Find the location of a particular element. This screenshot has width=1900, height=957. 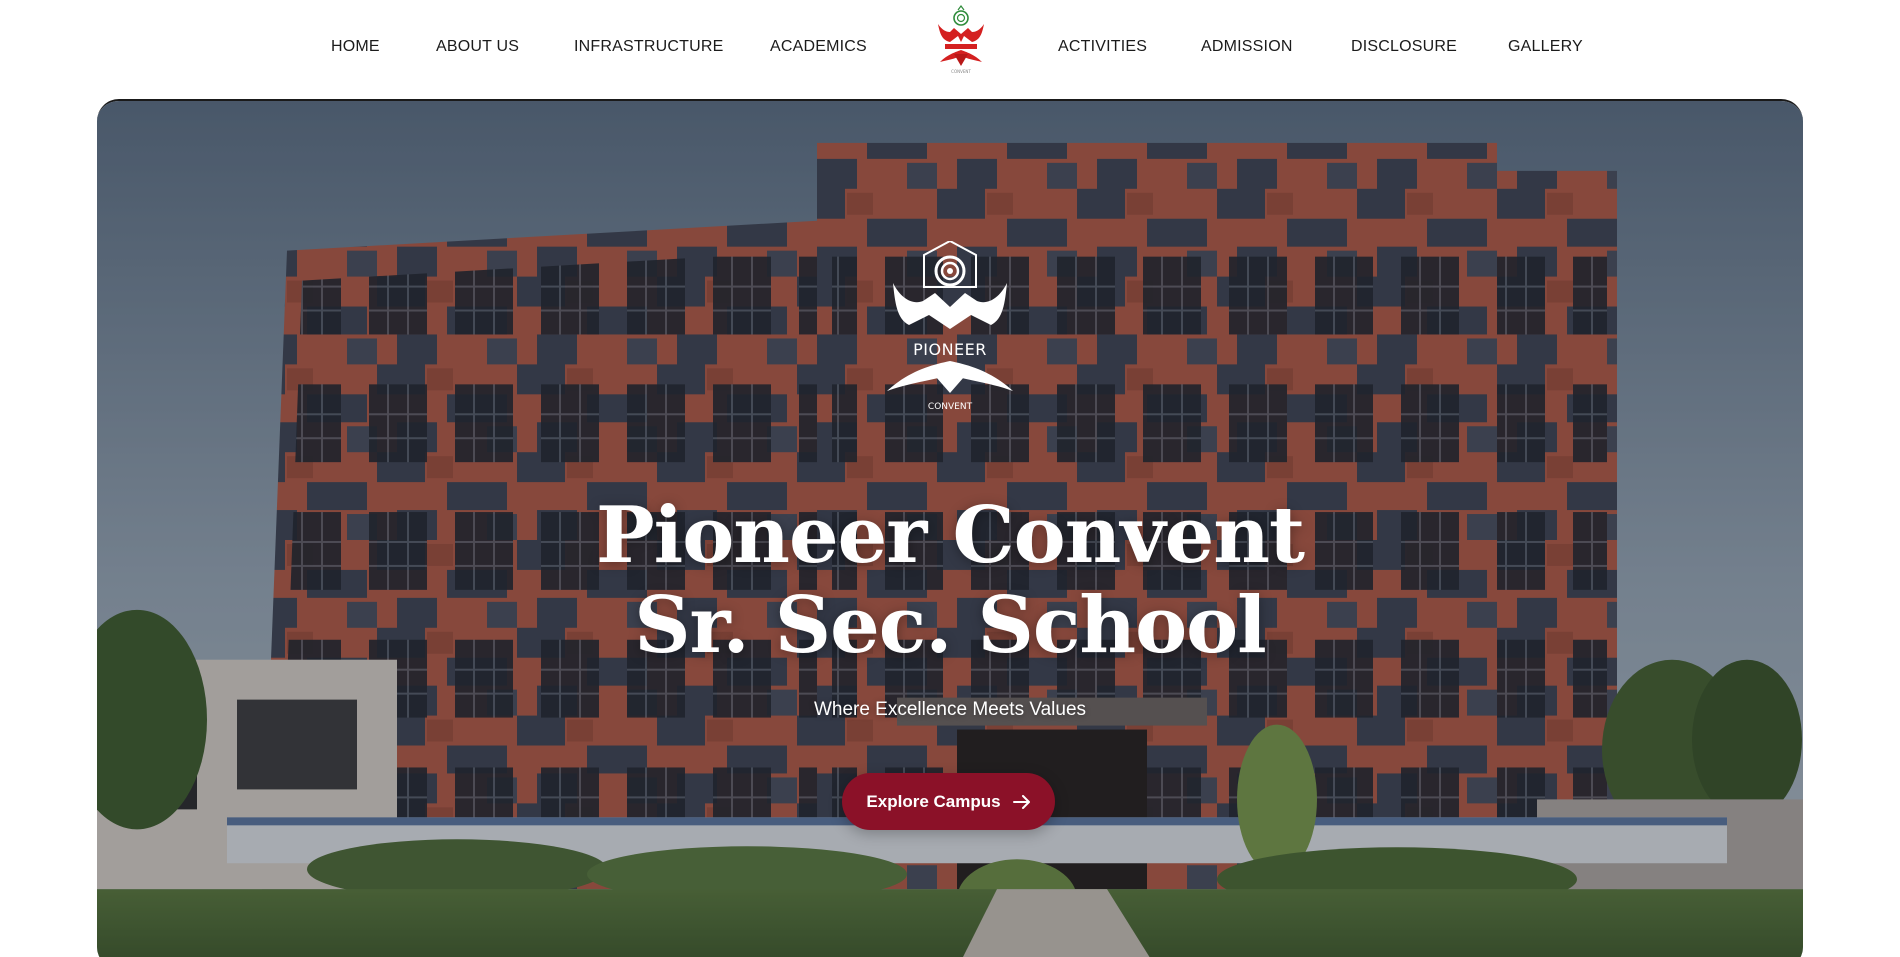

hero-title-line2: Sr. Sec. School is located at coordinates (950, 625).